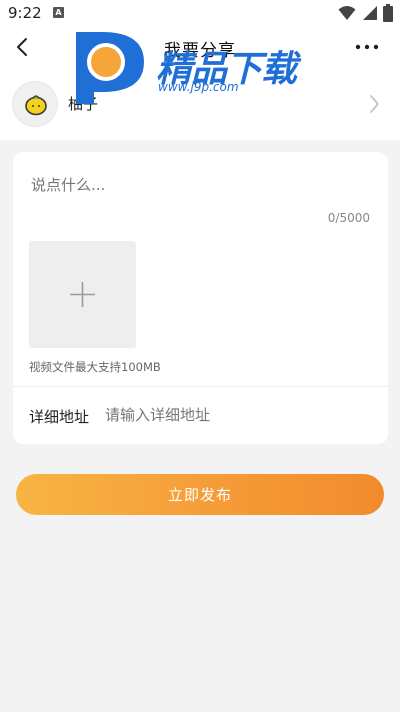 This screenshot has width=400, height=712. I want to click on avatar, so click(35, 104).